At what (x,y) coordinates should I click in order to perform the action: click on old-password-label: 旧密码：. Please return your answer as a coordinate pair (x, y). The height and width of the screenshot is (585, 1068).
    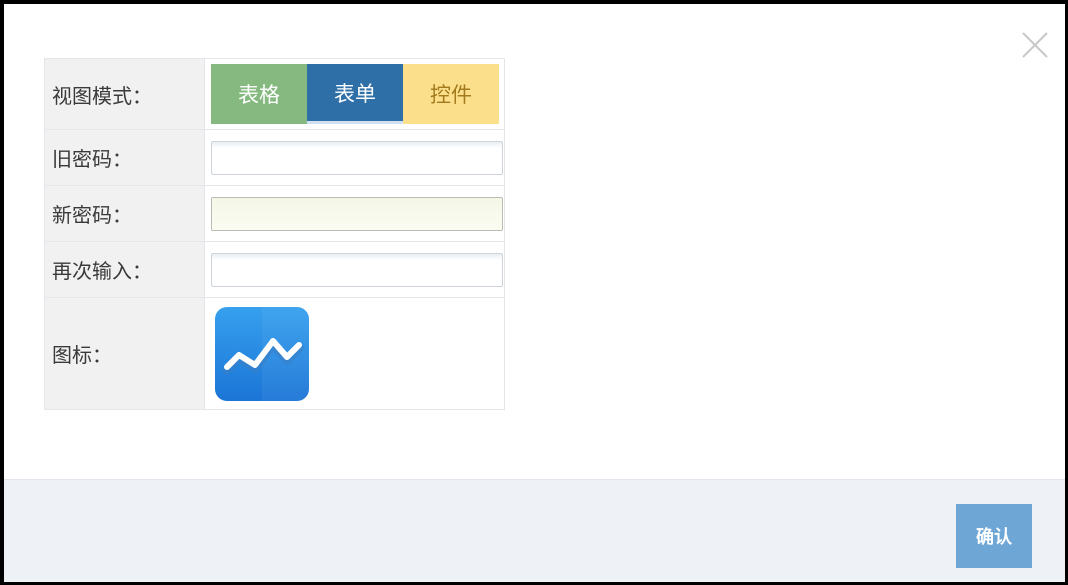
    Looking at the image, I should click on (124, 157).